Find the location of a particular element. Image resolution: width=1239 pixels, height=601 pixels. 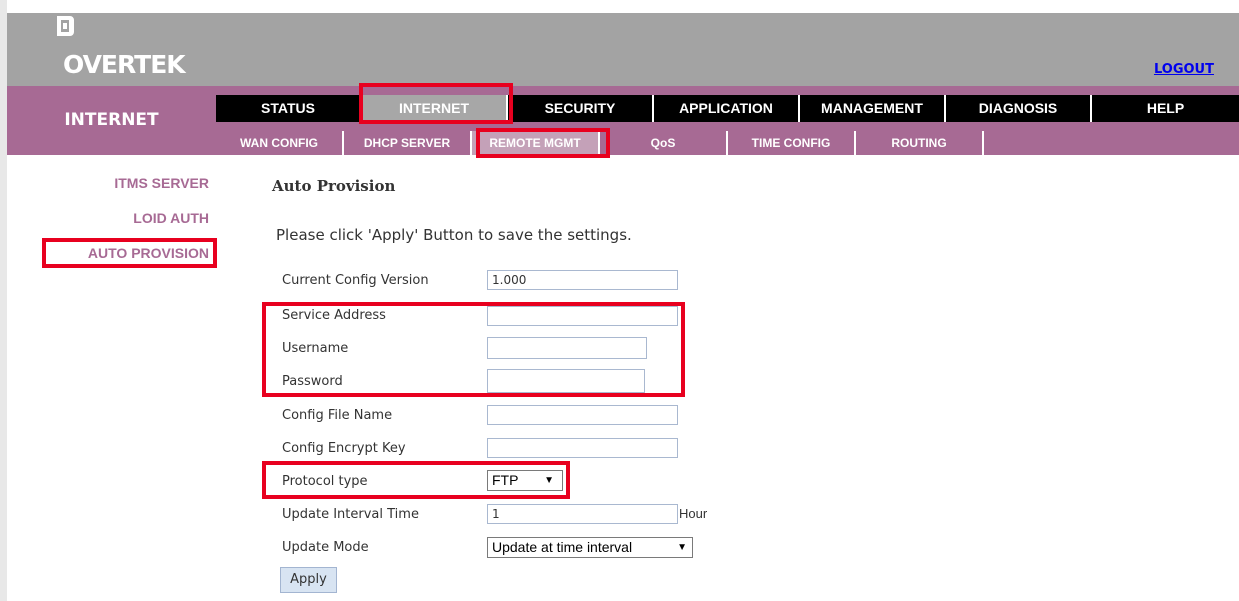

config-file-name-label: Config File Name is located at coordinates (337, 415).